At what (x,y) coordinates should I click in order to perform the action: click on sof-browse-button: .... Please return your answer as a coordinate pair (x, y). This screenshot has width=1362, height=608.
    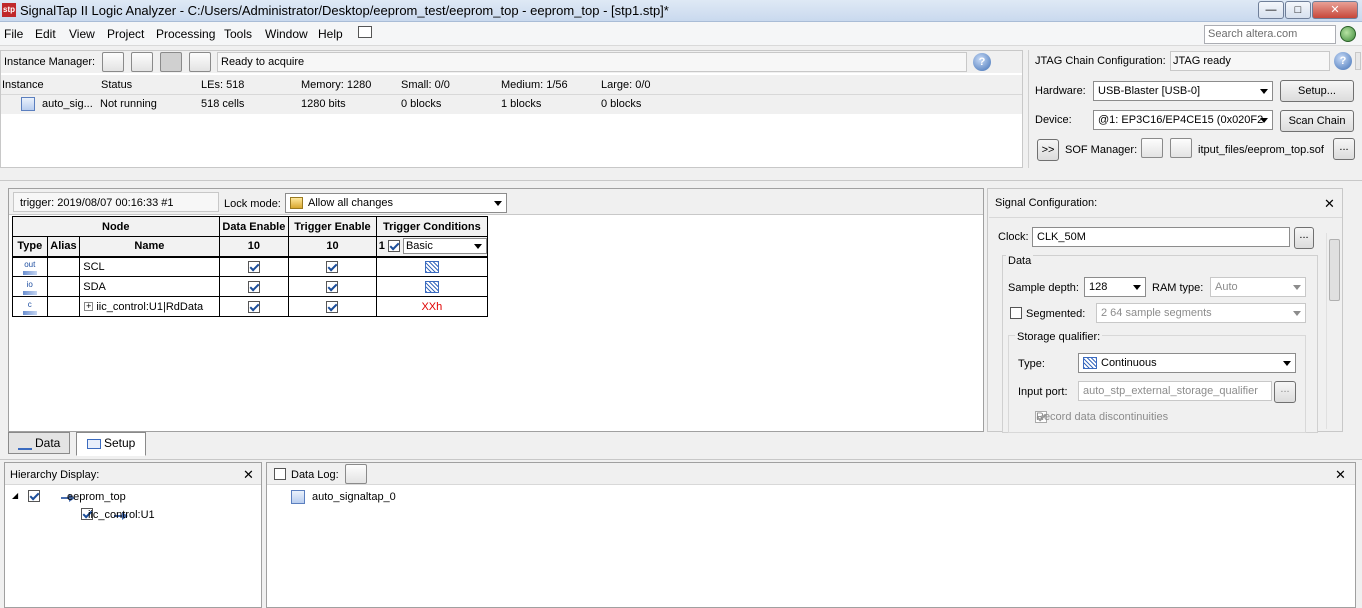
    Looking at the image, I should click on (1344, 149).